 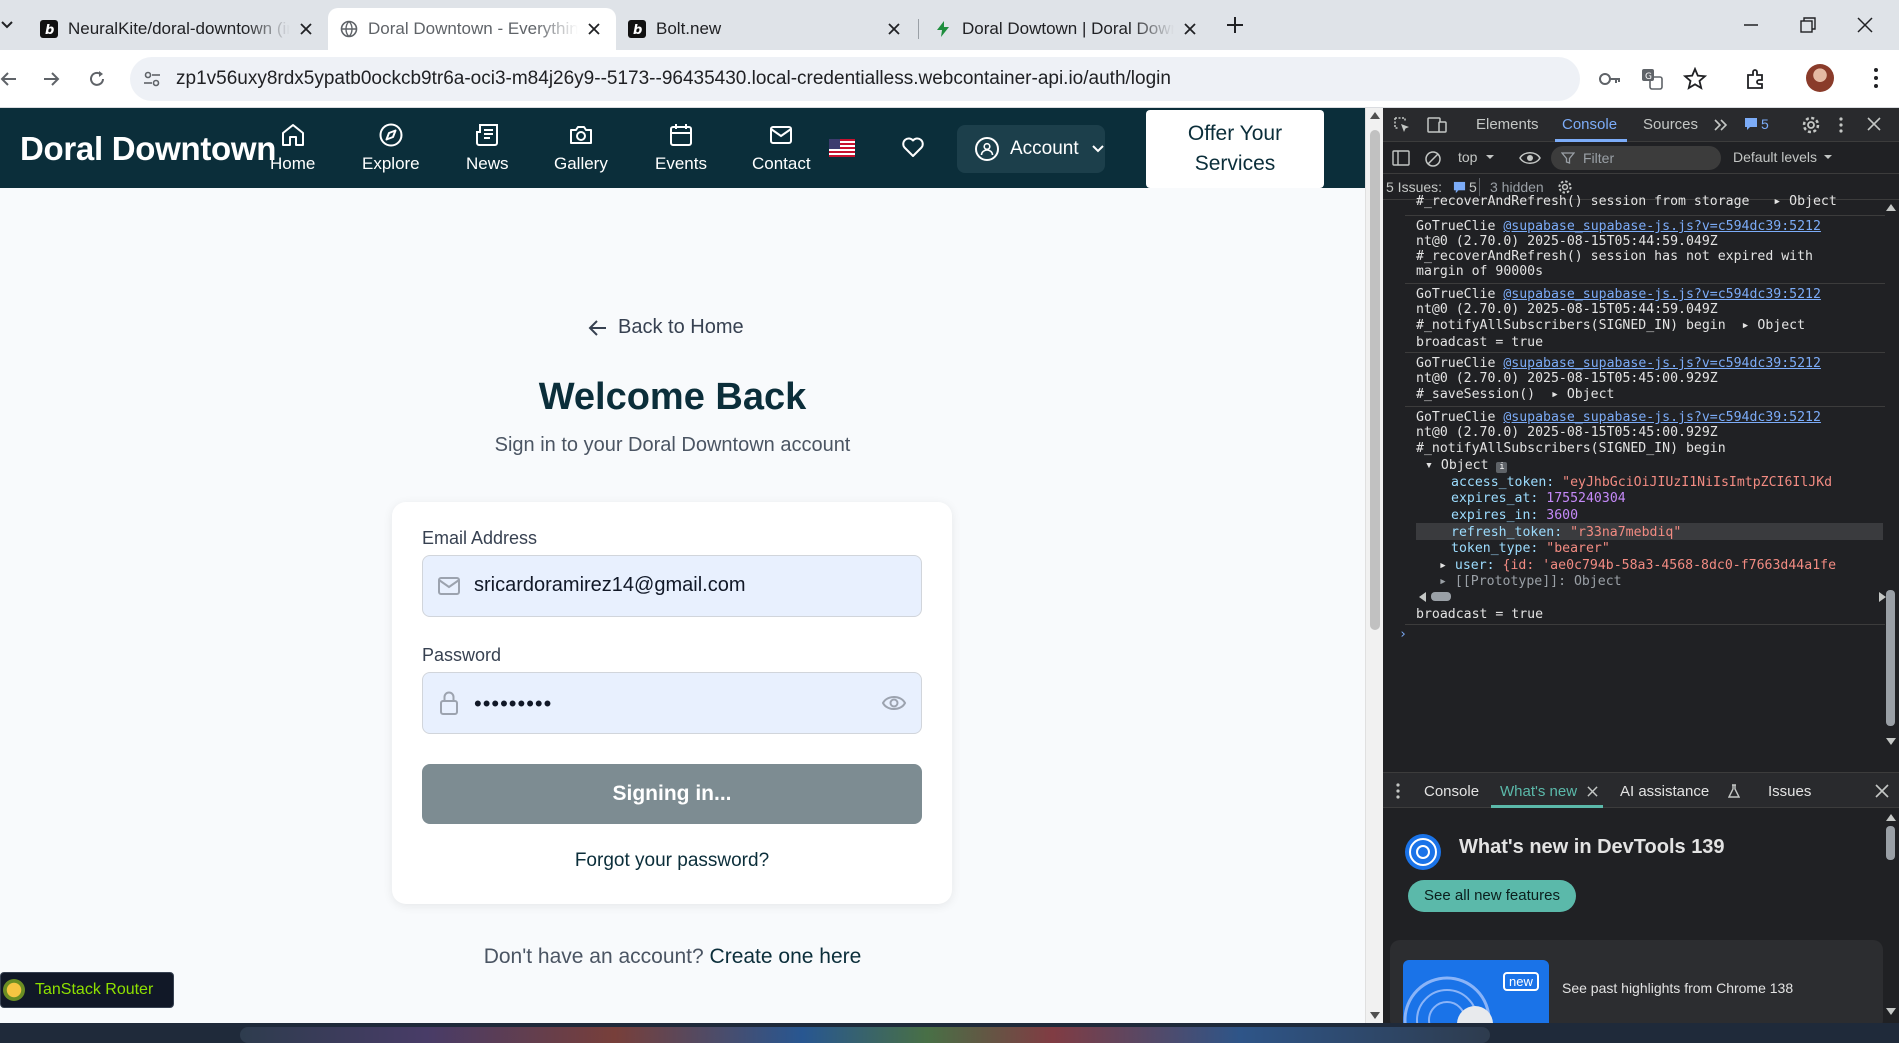 What do you see at coordinates (1882, 791) in the screenshot?
I see `drawer-close-icon` at bounding box center [1882, 791].